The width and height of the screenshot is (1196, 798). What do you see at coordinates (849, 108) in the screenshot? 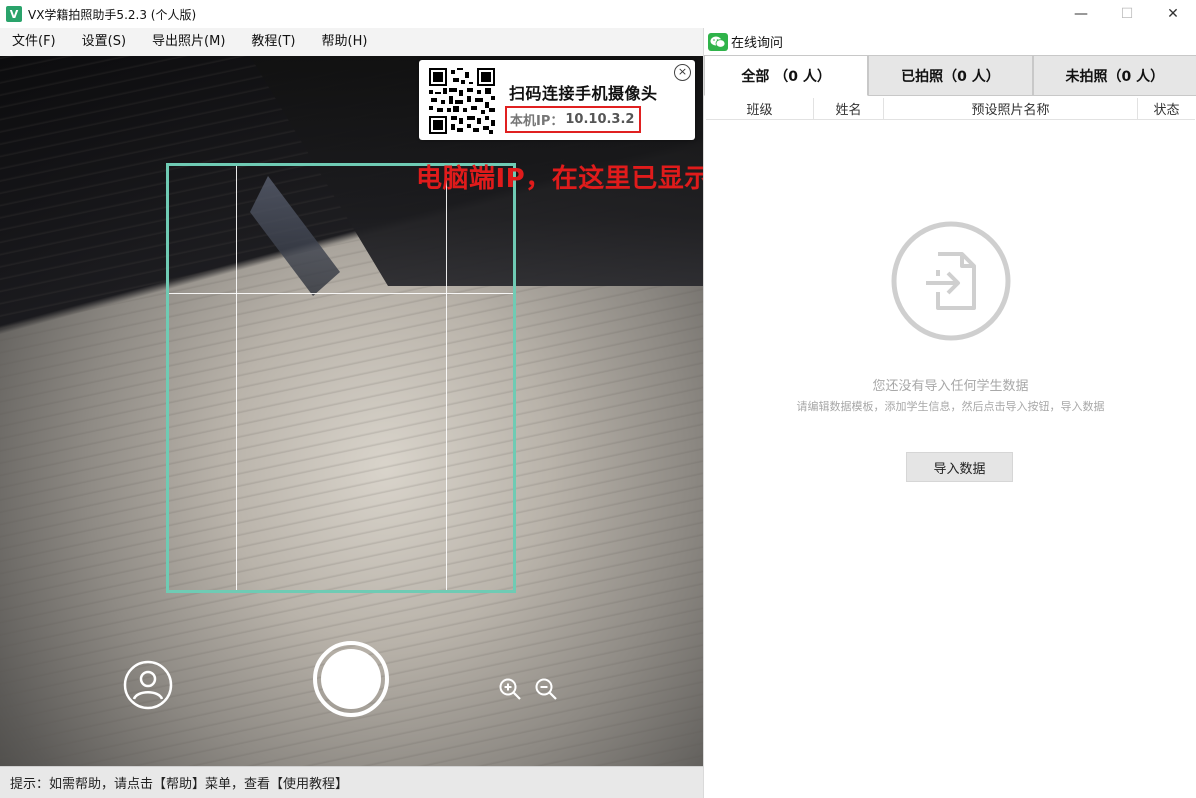
I see `column-header-name: 姓名` at bounding box center [849, 108].